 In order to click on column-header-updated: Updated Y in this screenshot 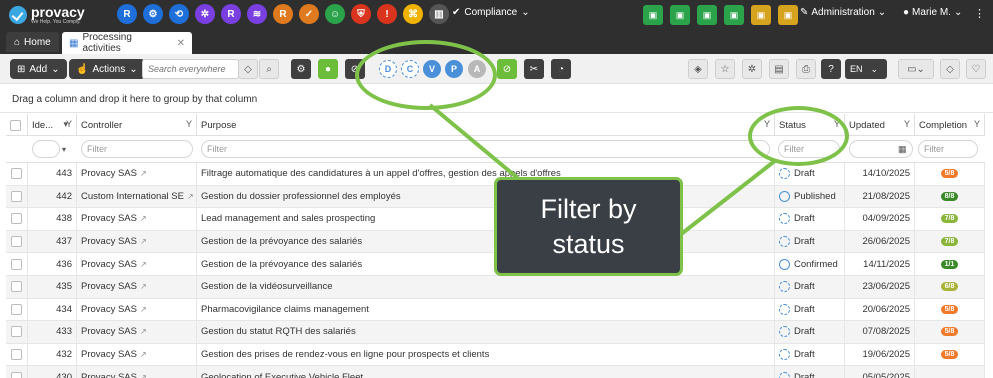, I will do `click(880, 125)`.